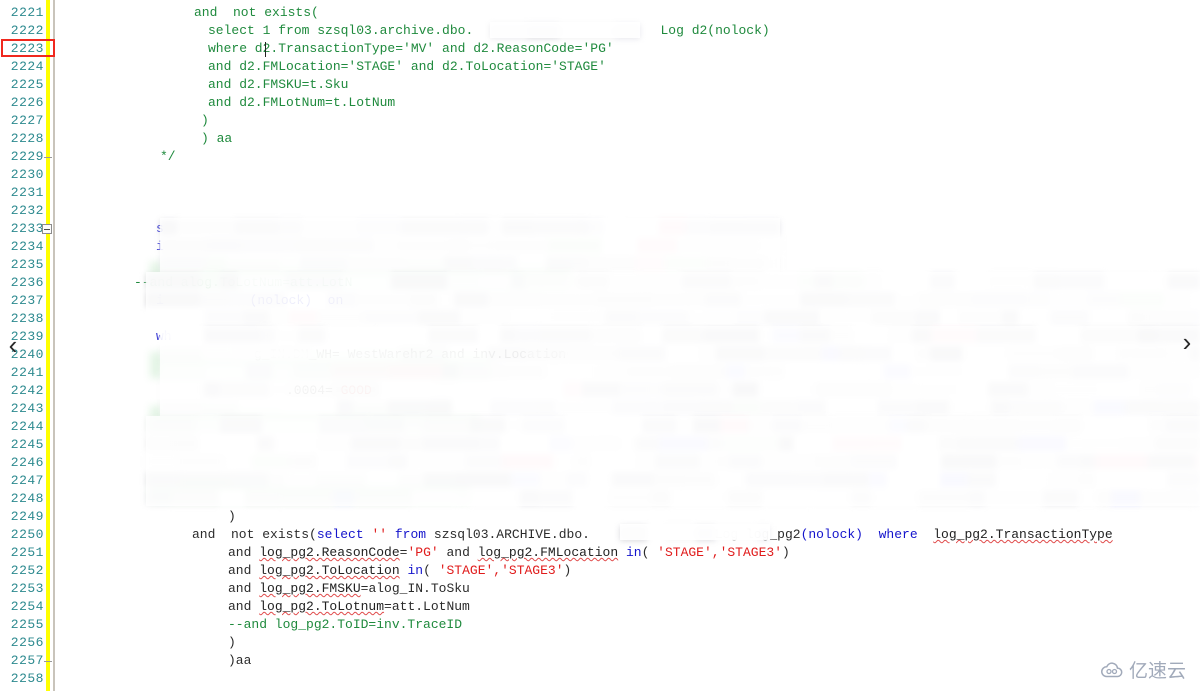 The width and height of the screenshot is (1200, 691). I want to click on scroll-right-arrow: ›, so click(1187, 342).